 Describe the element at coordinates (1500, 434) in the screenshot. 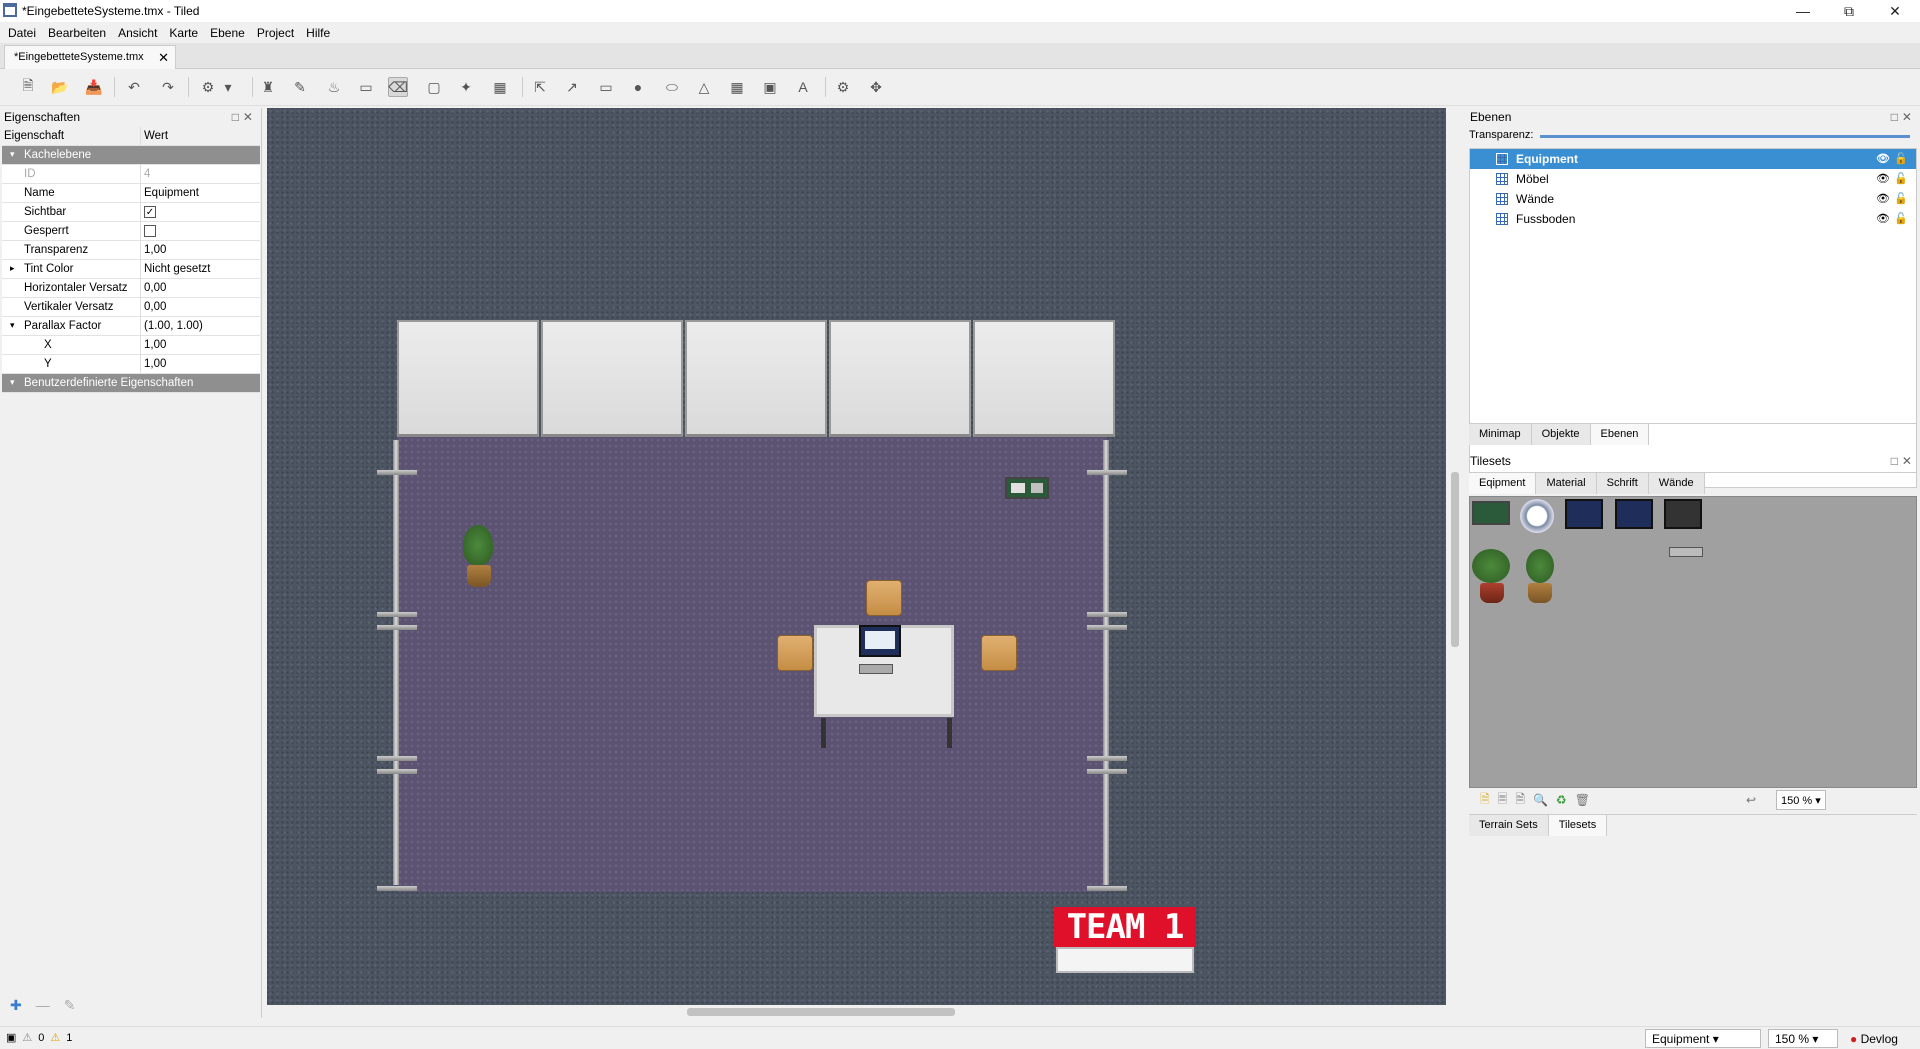

I see `tab-minimap: Minimap` at that location.